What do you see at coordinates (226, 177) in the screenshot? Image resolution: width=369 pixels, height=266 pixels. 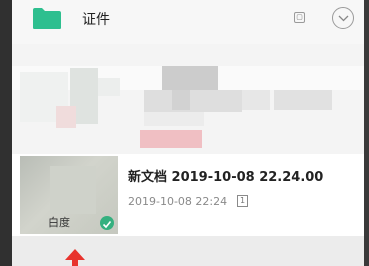 I see `file-name: 新文档 2019-10-08 22.24.00` at bounding box center [226, 177].